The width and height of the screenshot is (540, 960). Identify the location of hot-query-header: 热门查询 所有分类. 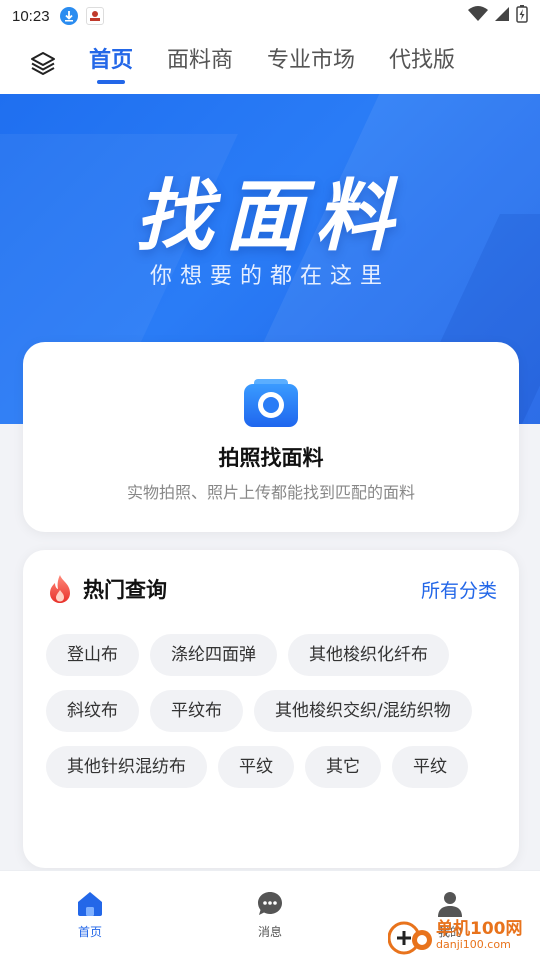
(272, 589).